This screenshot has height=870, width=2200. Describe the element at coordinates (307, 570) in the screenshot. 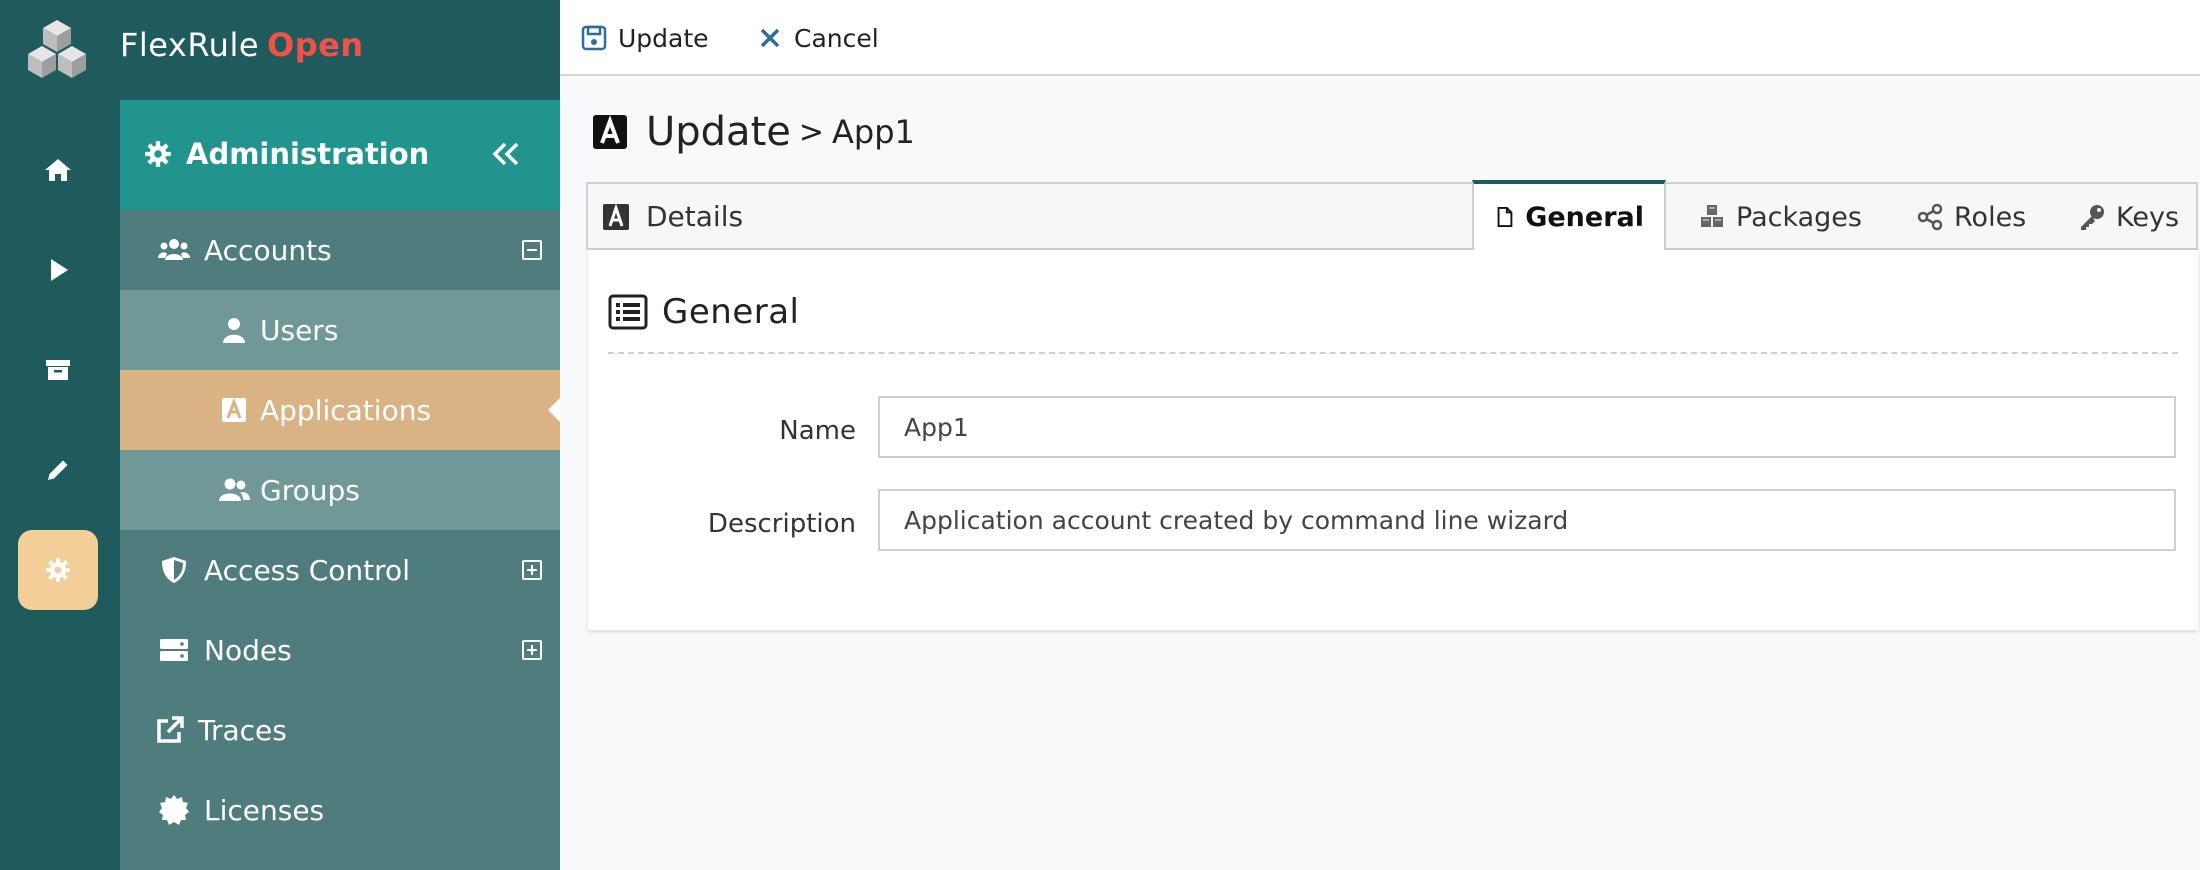

I see `nav-item-label: Access Control` at that location.